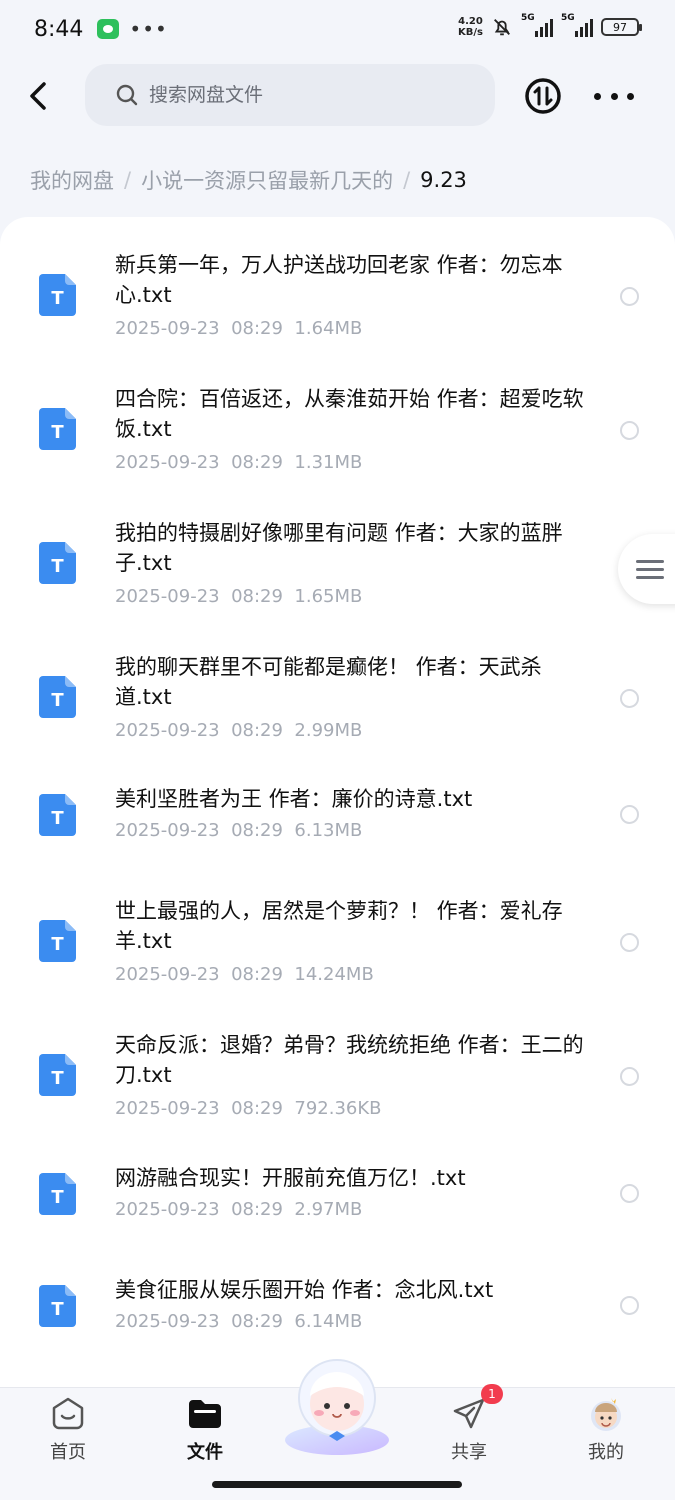 The image size is (675, 1500). Describe the element at coordinates (309, 95) in the screenshot. I see `search-input` at that location.